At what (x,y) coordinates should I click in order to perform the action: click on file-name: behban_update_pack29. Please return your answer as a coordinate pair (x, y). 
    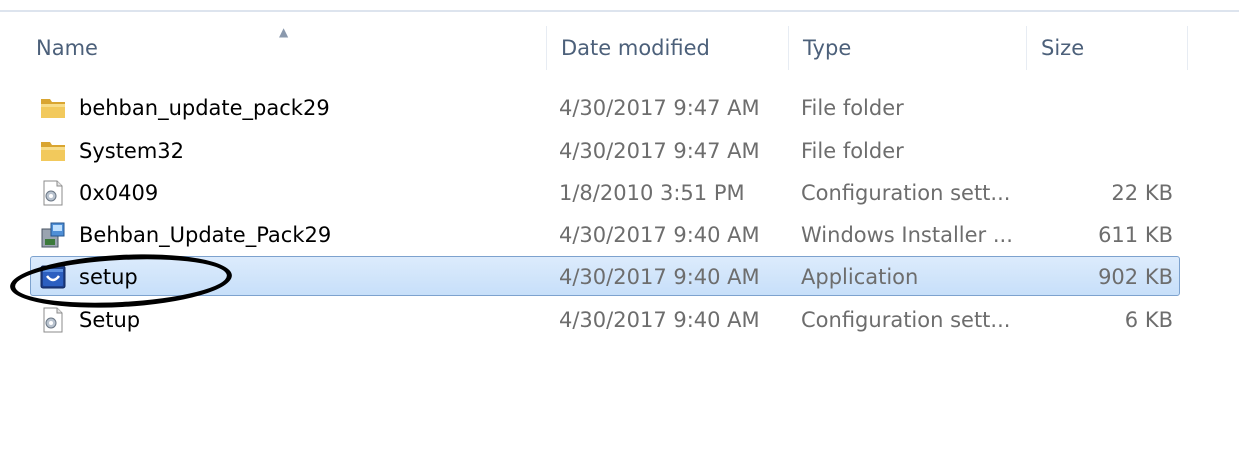
    Looking at the image, I should click on (204, 108).